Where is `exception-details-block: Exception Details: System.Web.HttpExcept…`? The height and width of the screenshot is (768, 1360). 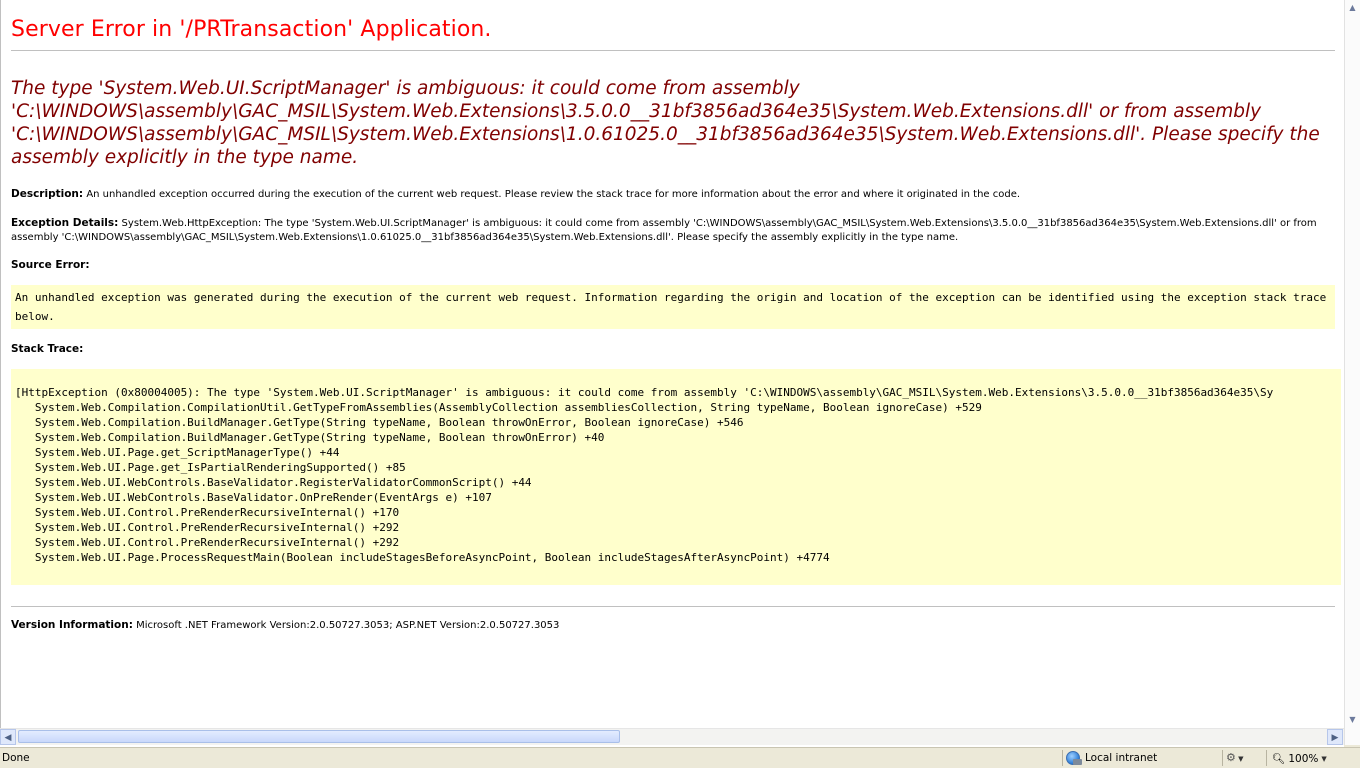
exception-details-block: Exception Details: System.Web.HttpExcept… is located at coordinates (672, 230).